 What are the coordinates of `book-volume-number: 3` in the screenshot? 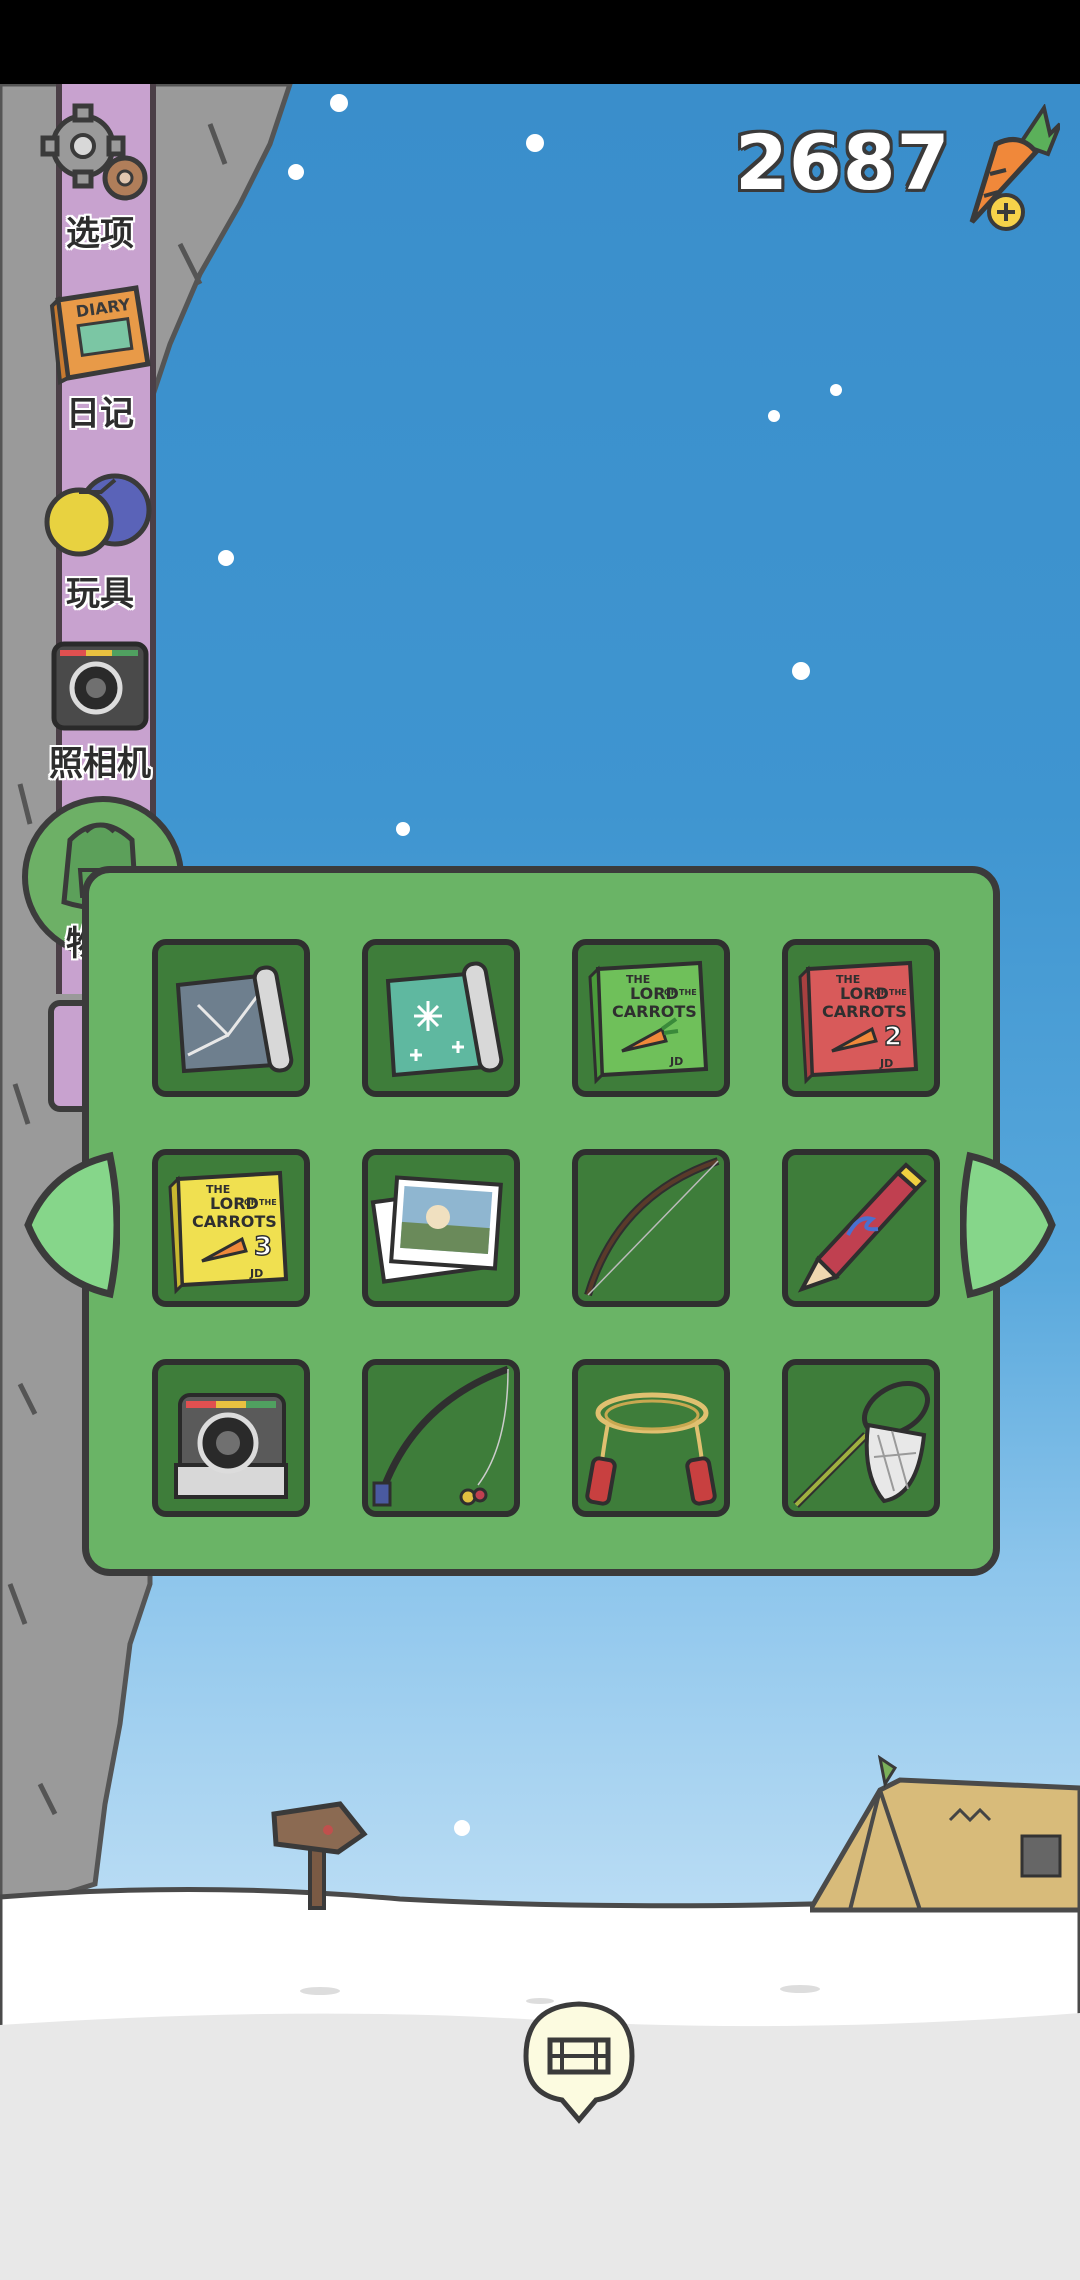 It's located at (263, 1247).